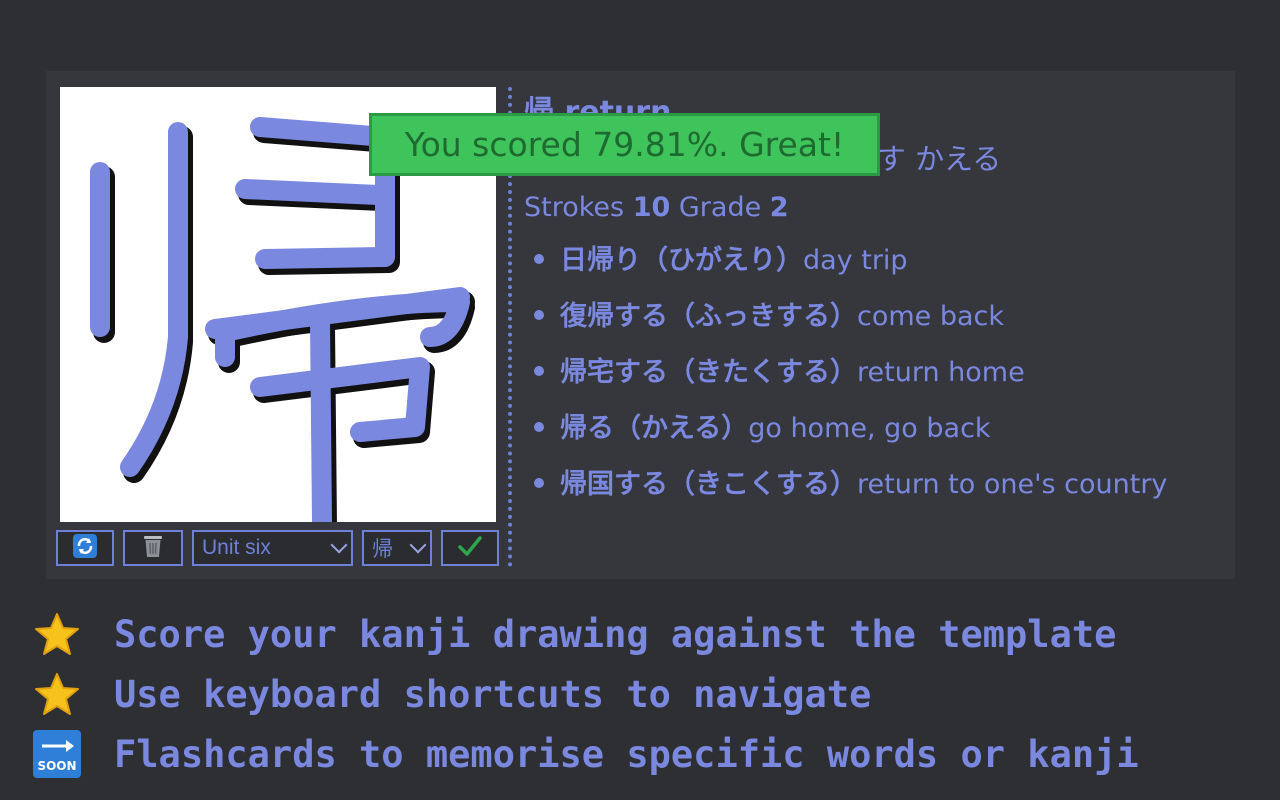 The width and height of the screenshot is (1280, 800). What do you see at coordinates (708, 316) in the screenshot?
I see `vocab-word: 復帰する（ふっきする）` at bounding box center [708, 316].